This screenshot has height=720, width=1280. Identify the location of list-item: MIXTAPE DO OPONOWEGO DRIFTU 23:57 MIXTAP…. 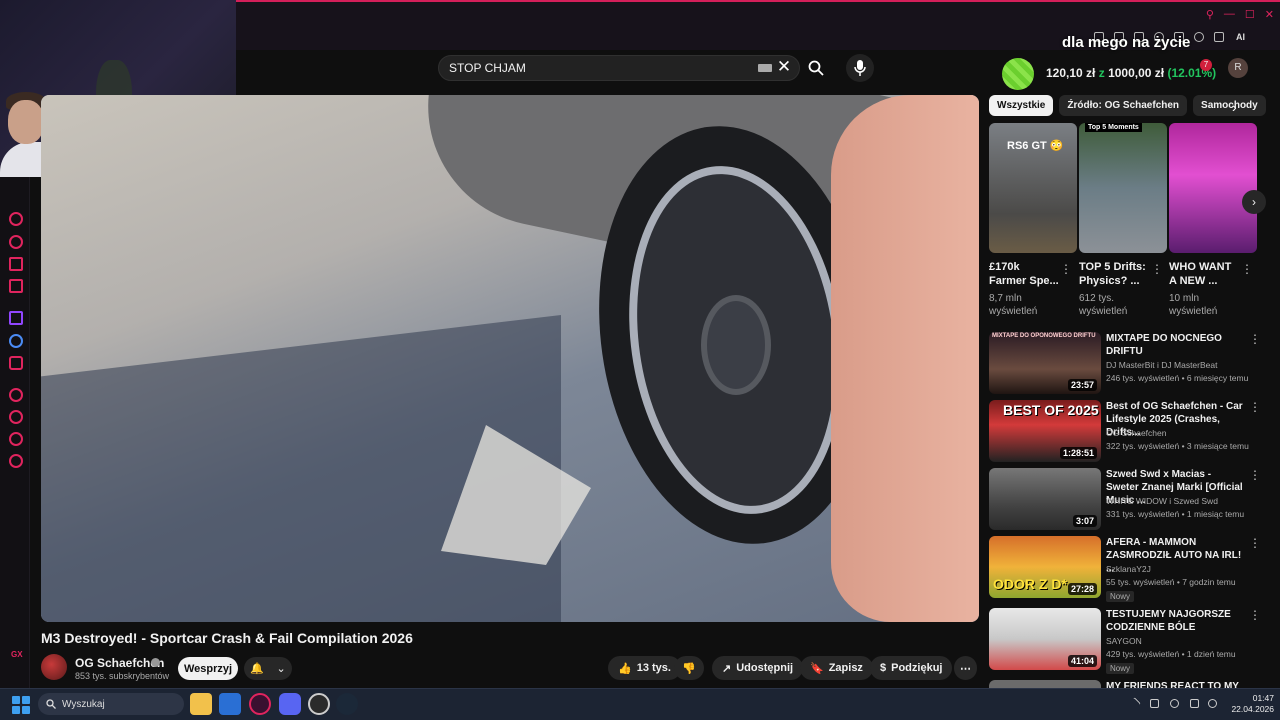
(1129, 363).